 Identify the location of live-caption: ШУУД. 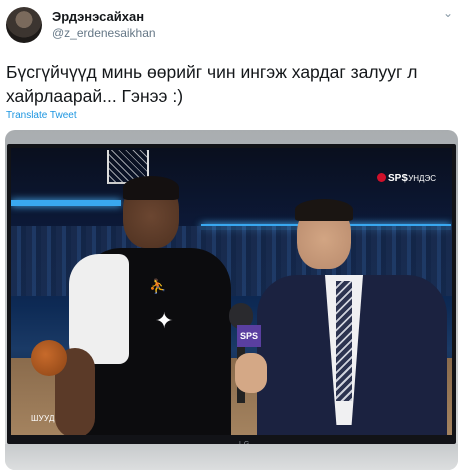
(43, 418).